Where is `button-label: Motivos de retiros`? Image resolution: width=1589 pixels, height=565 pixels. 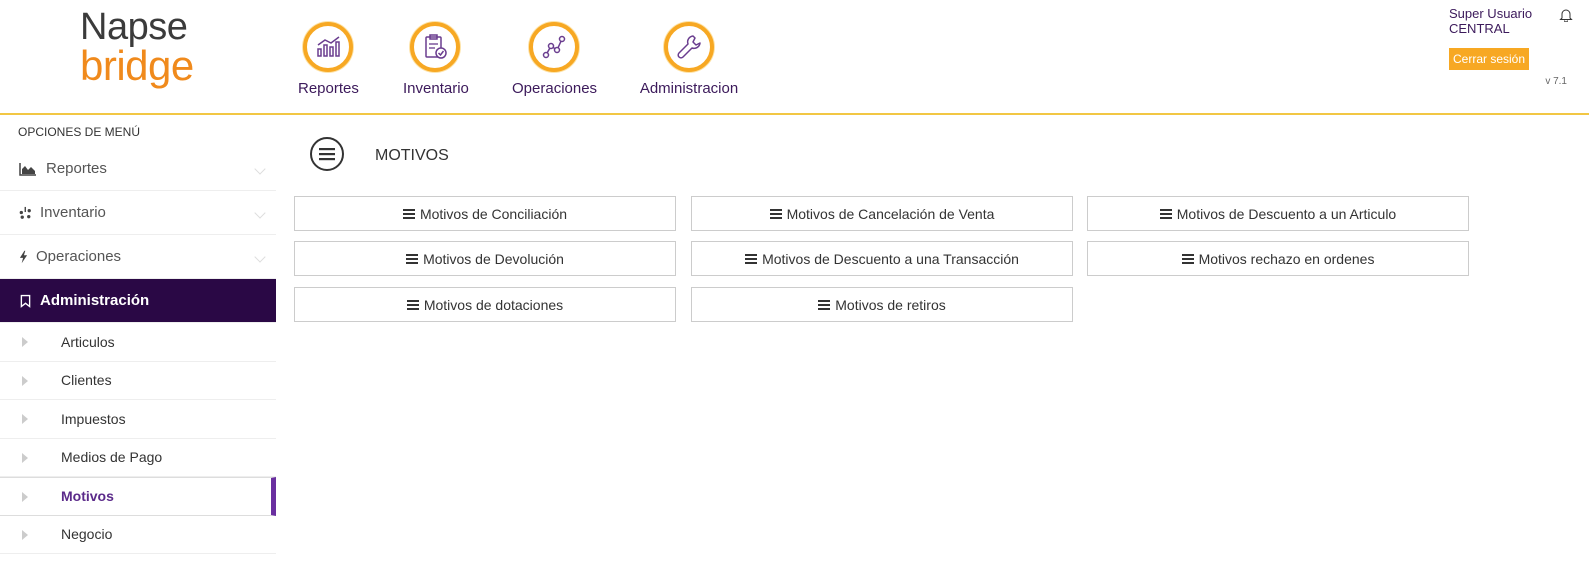 button-label: Motivos de retiros is located at coordinates (890, 304).